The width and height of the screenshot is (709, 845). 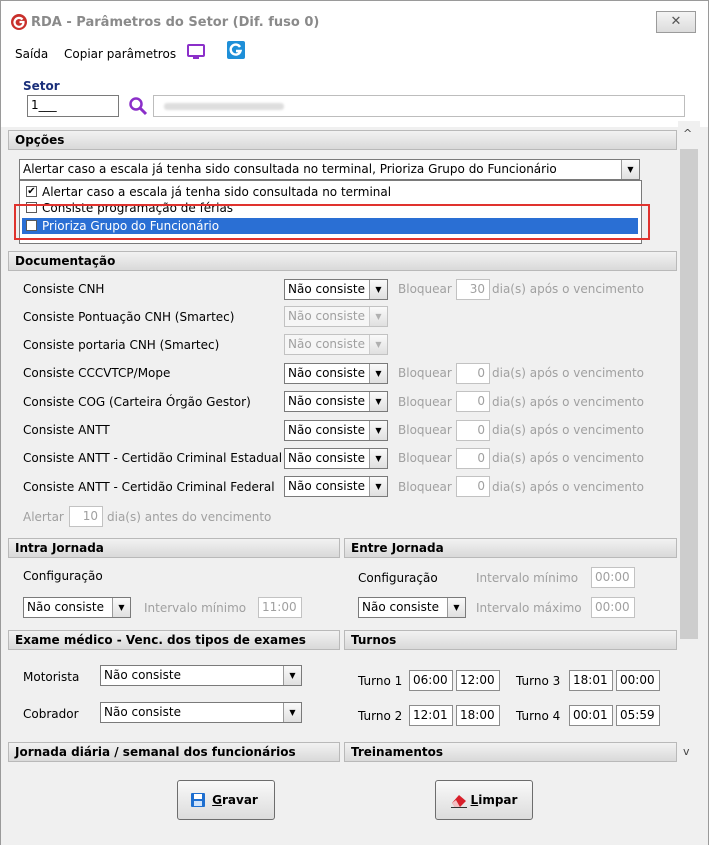 I want to click on turno-label: Turno 4, so click(x=538, y=716).